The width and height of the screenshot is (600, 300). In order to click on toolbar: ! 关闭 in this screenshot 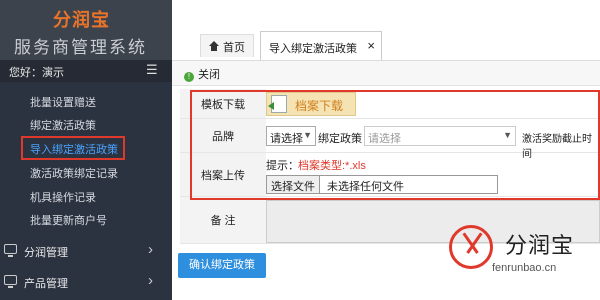, I will do `click(386, 73)`.